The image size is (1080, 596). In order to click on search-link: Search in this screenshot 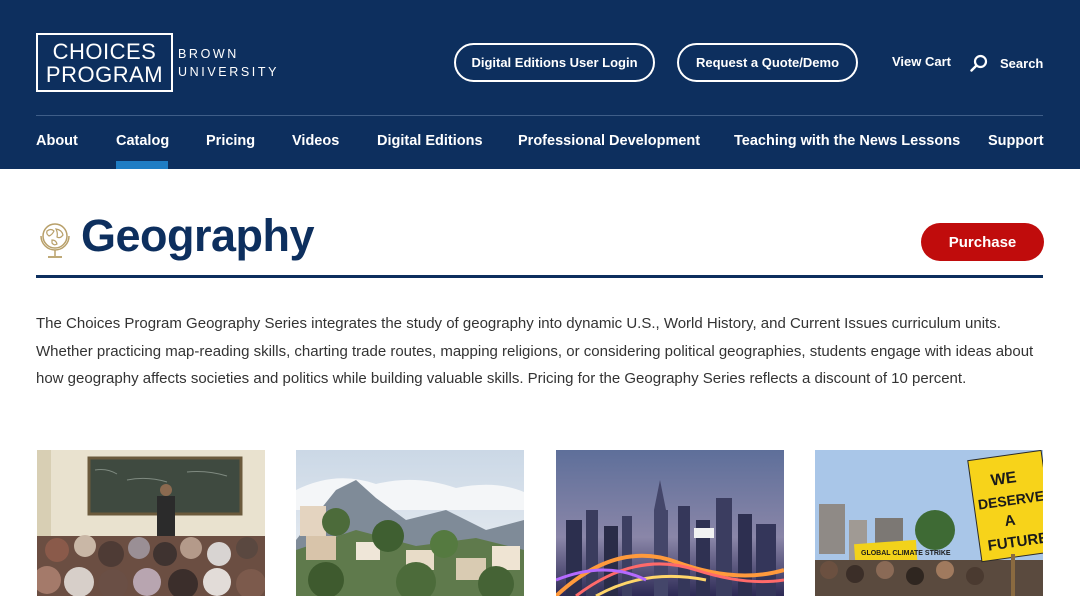, I will do `click(1006, 63)`.